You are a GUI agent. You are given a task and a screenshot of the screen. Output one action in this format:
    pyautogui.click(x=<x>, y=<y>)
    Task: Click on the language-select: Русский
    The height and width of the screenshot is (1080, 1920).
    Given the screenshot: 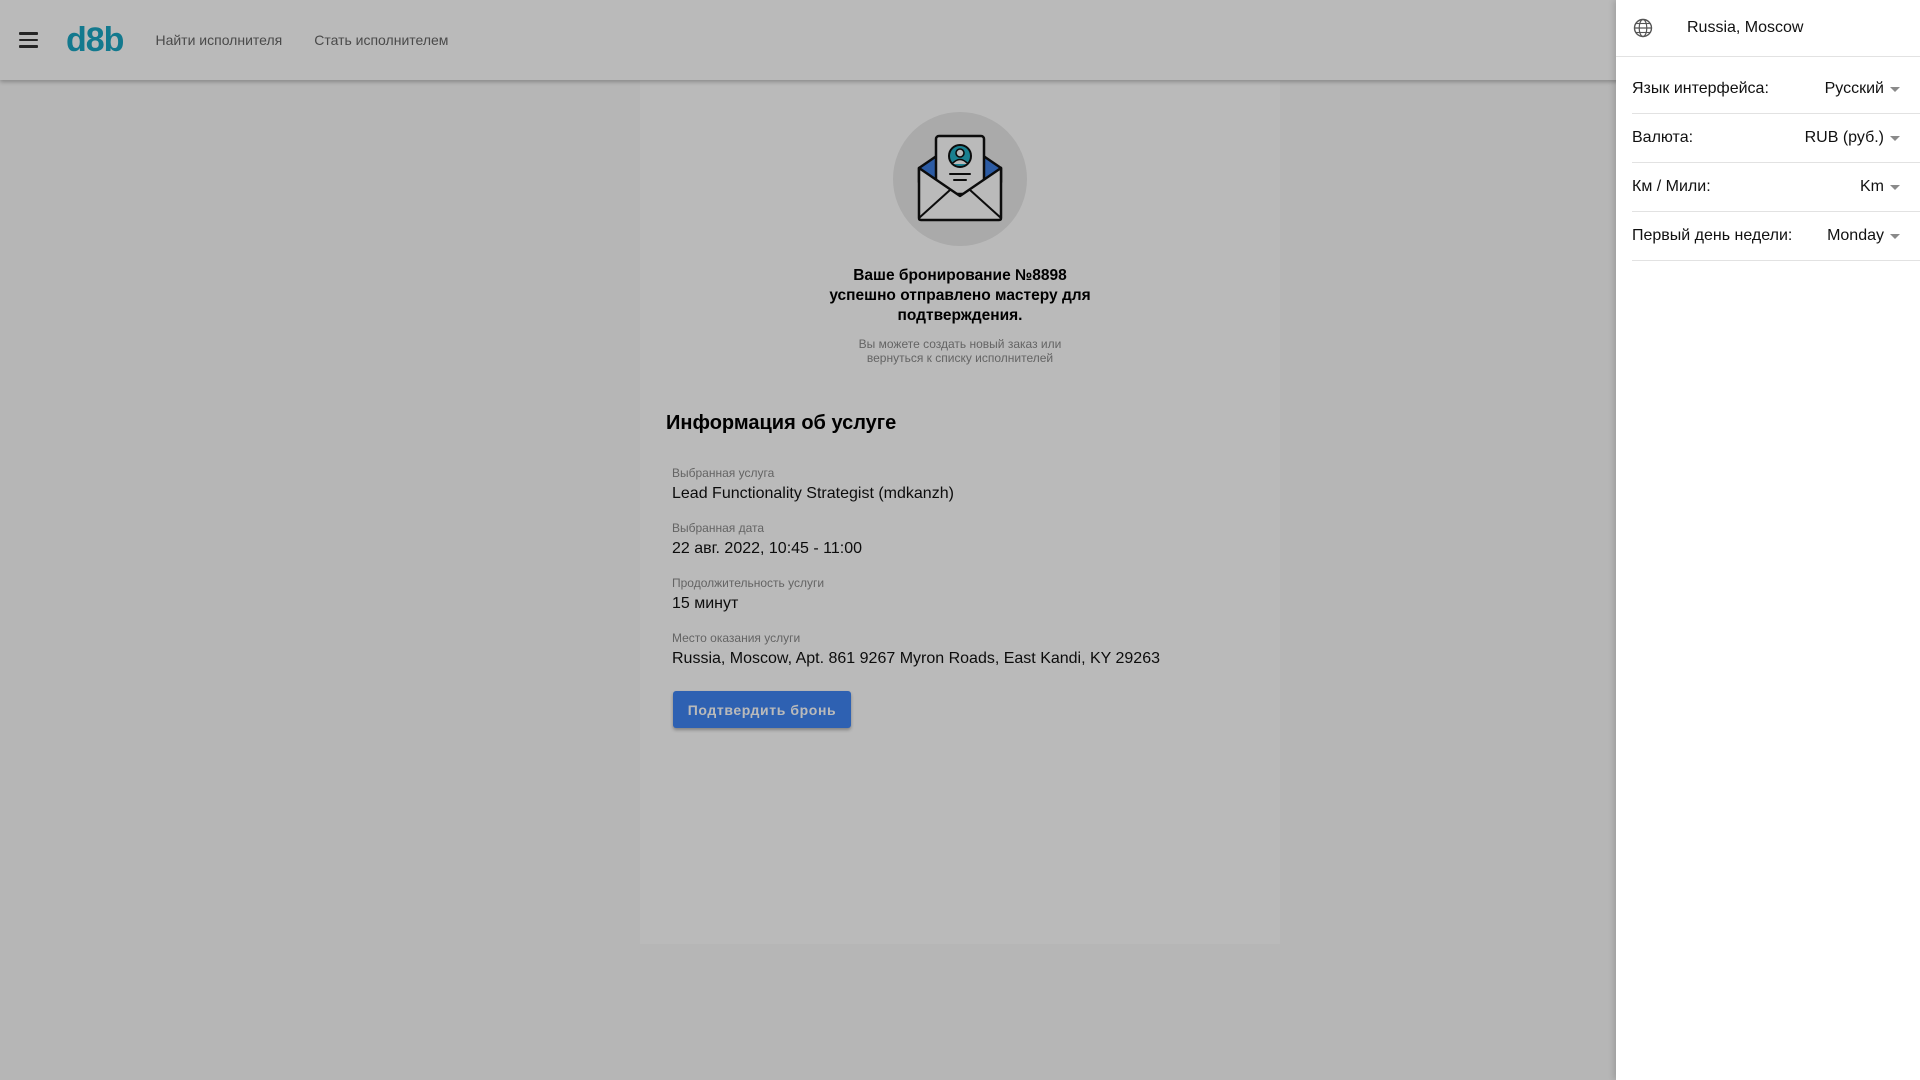 What is the action you would take?
    pyautogui.click(x=1862, y=89)
    